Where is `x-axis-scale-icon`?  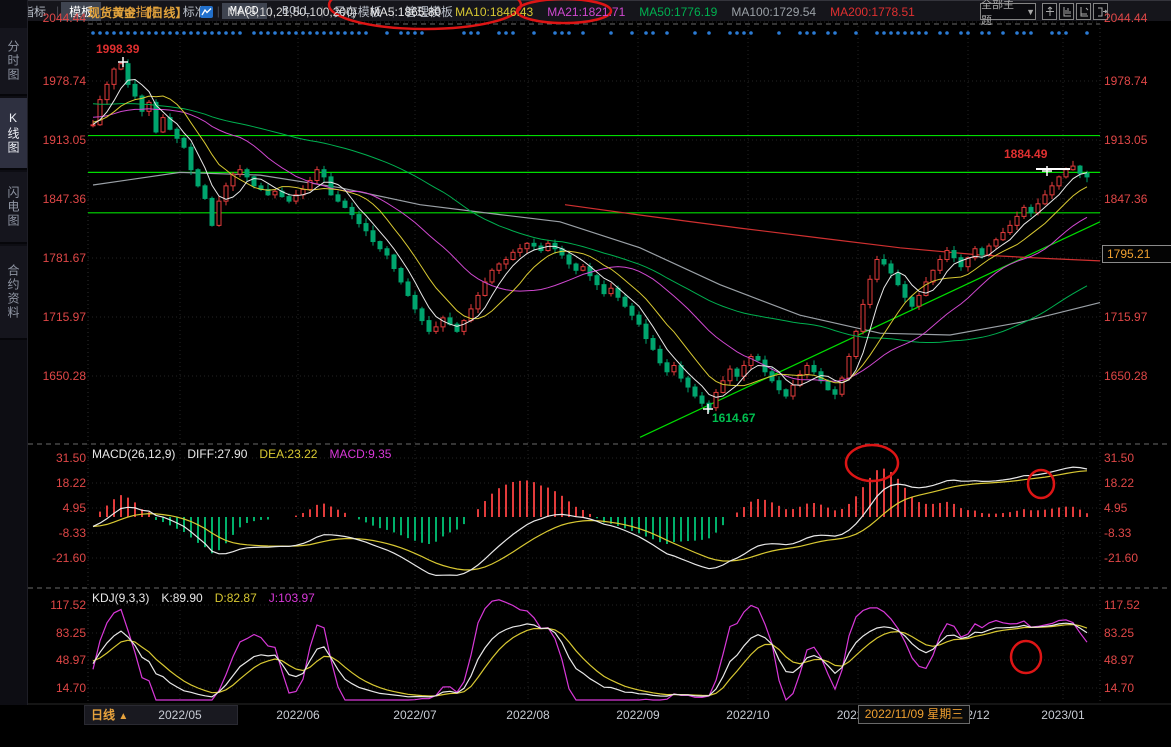
x-axis-scale-icon is located at coordinates (1083, 11).